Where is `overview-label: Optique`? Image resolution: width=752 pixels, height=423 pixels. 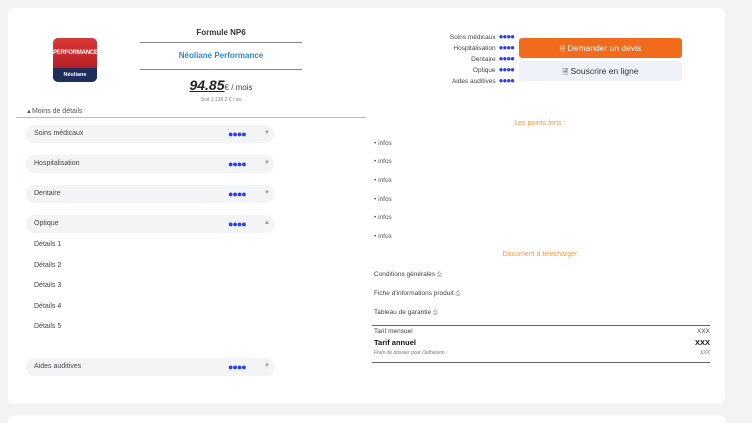 overview-label: Optique is located at coordinates (484, 70).